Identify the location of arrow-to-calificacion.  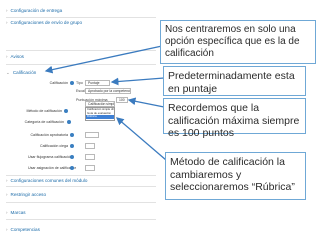
(103, 59).